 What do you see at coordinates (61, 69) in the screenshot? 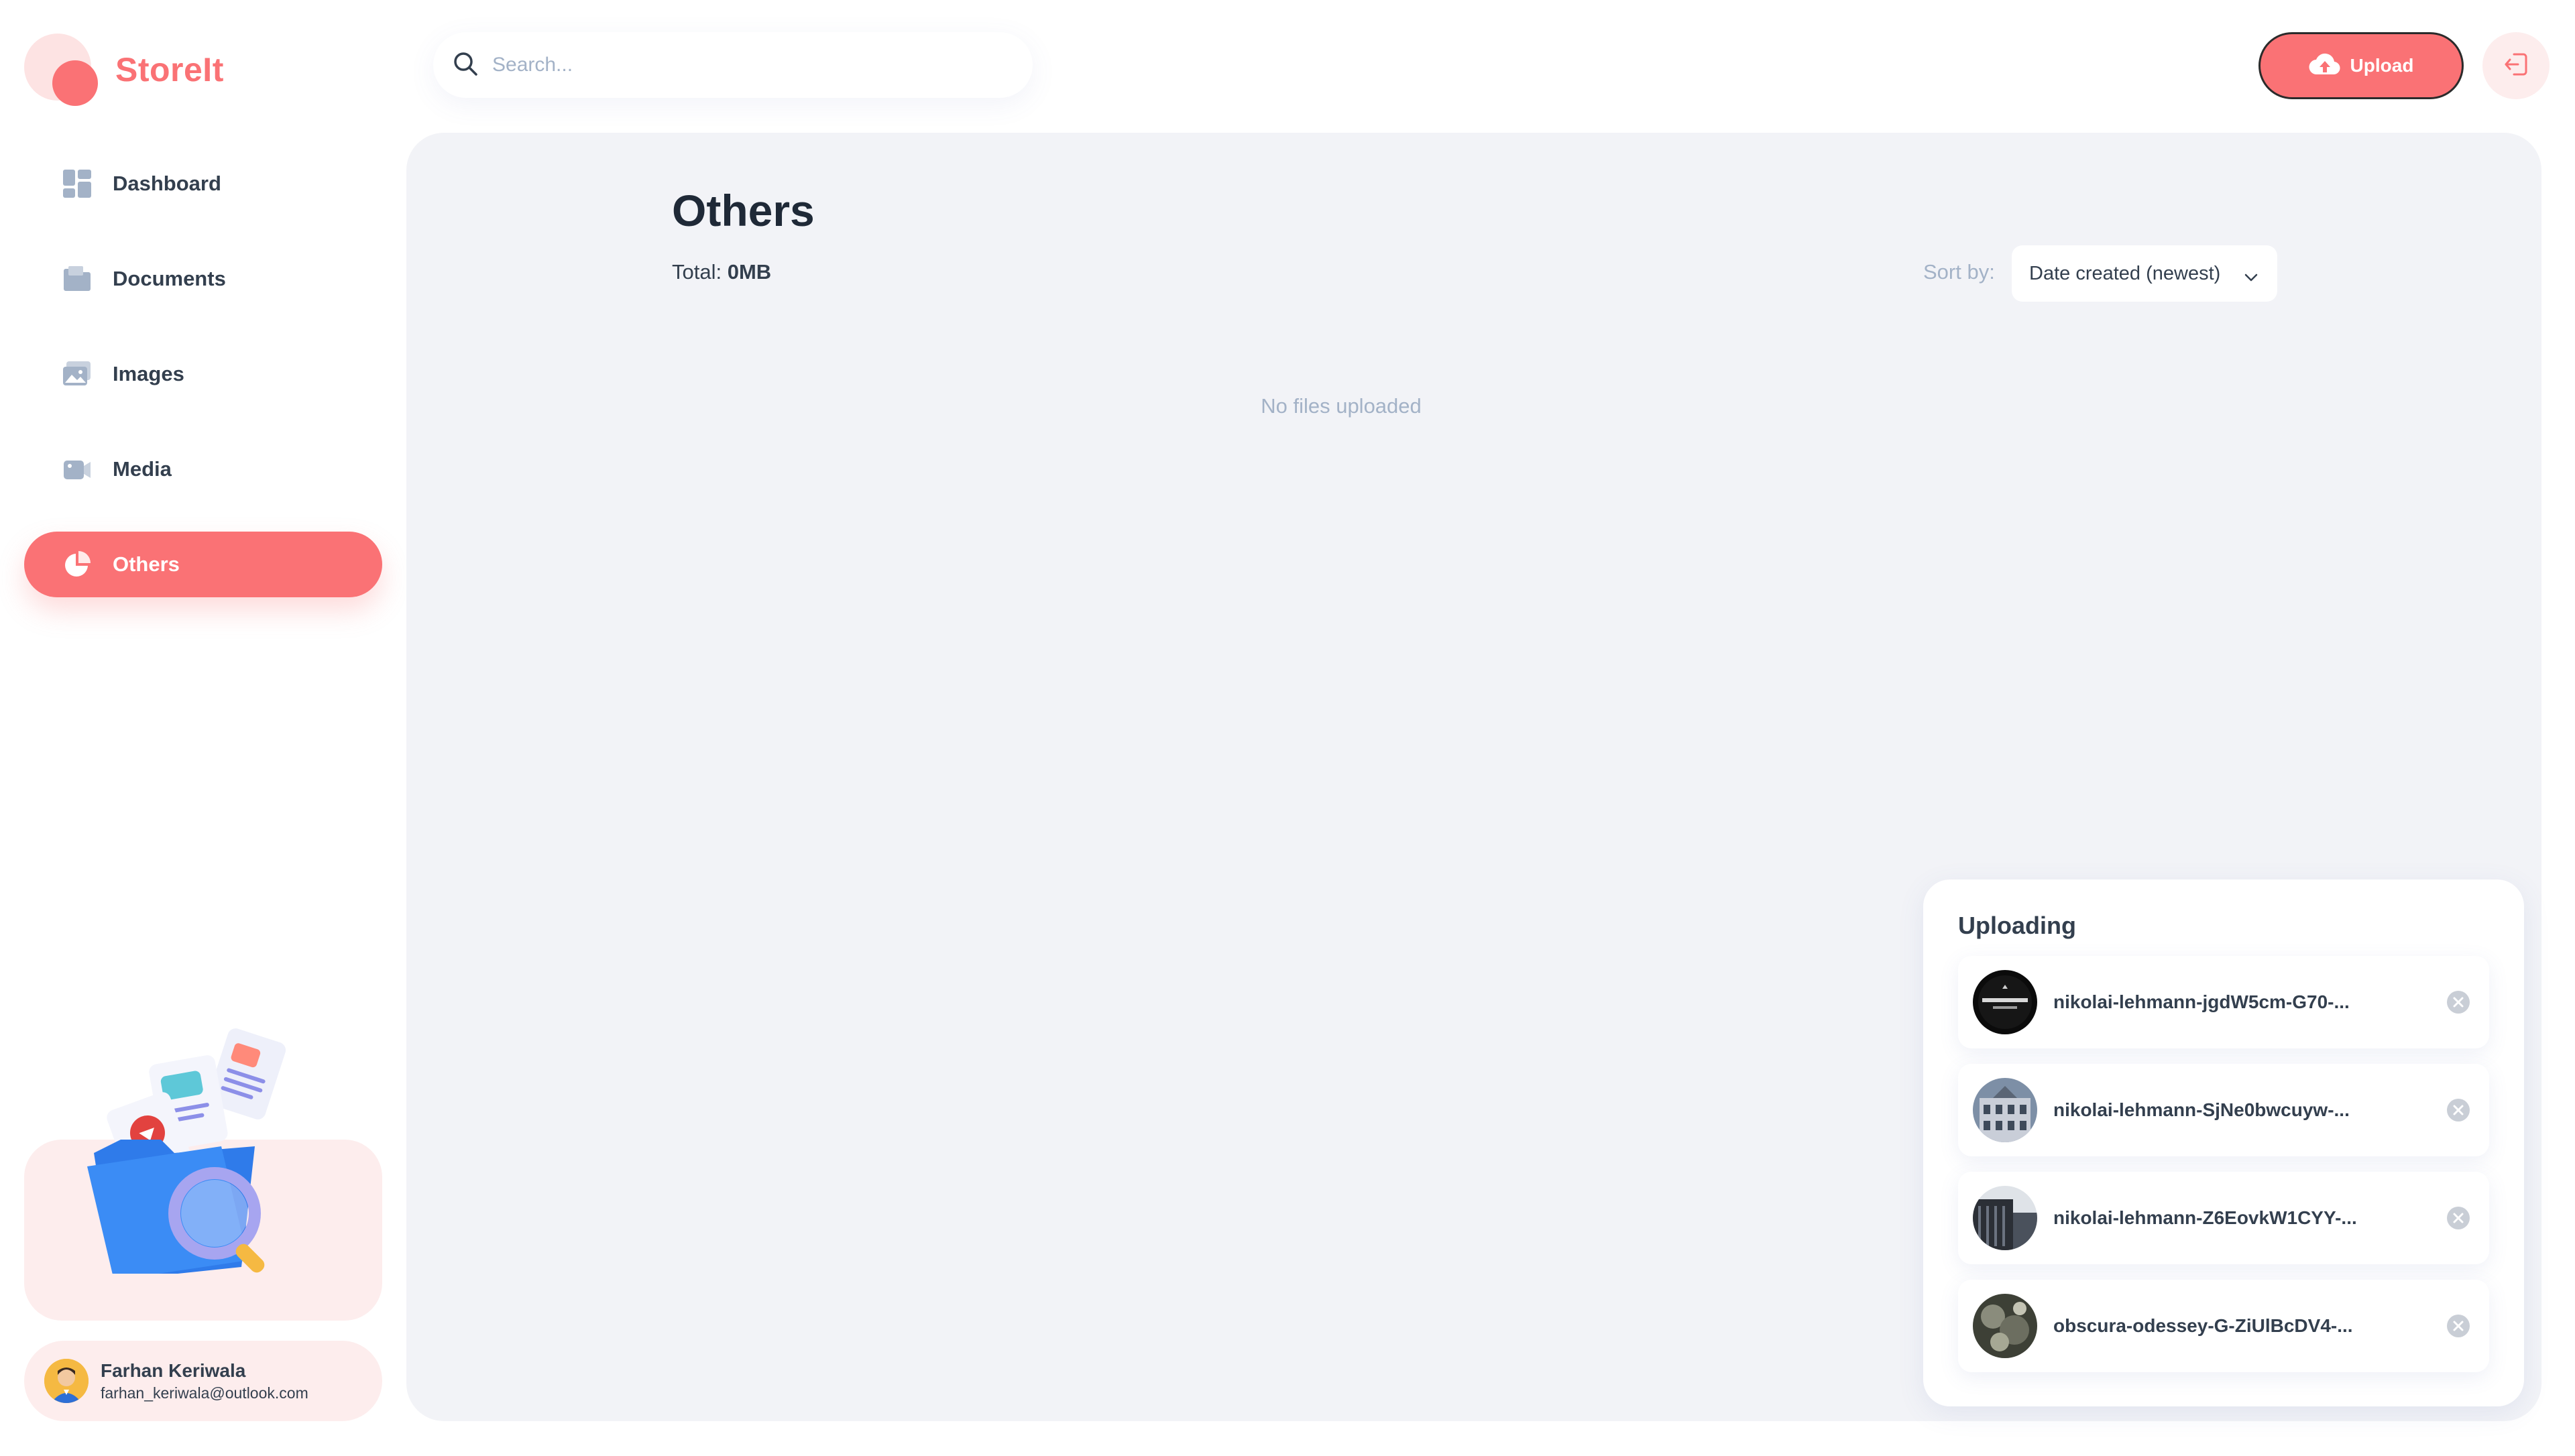
I see `logo-mark-icon` at bounding box center [61, 69].